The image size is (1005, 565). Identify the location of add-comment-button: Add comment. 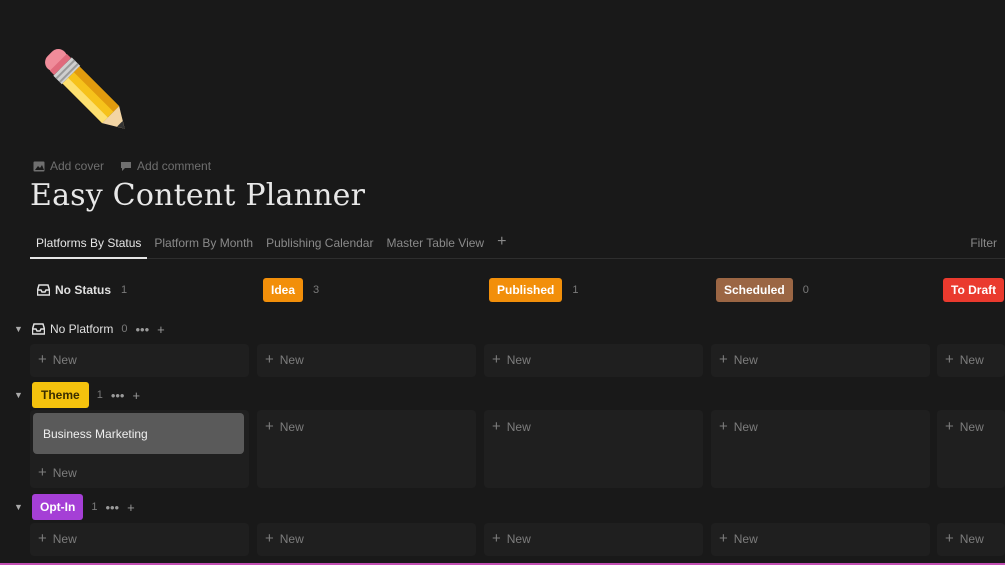
(165, 166).